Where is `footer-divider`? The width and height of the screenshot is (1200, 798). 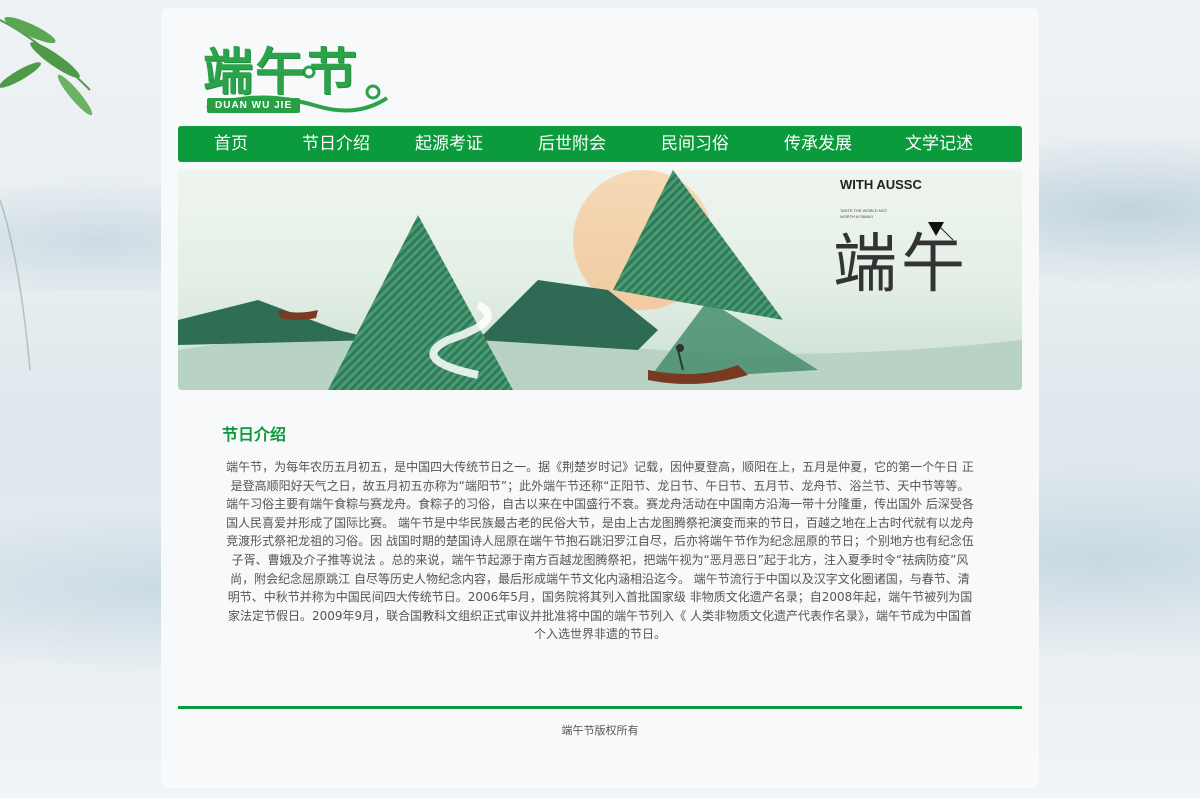 footer-divider is located at coordinates (600, 707).